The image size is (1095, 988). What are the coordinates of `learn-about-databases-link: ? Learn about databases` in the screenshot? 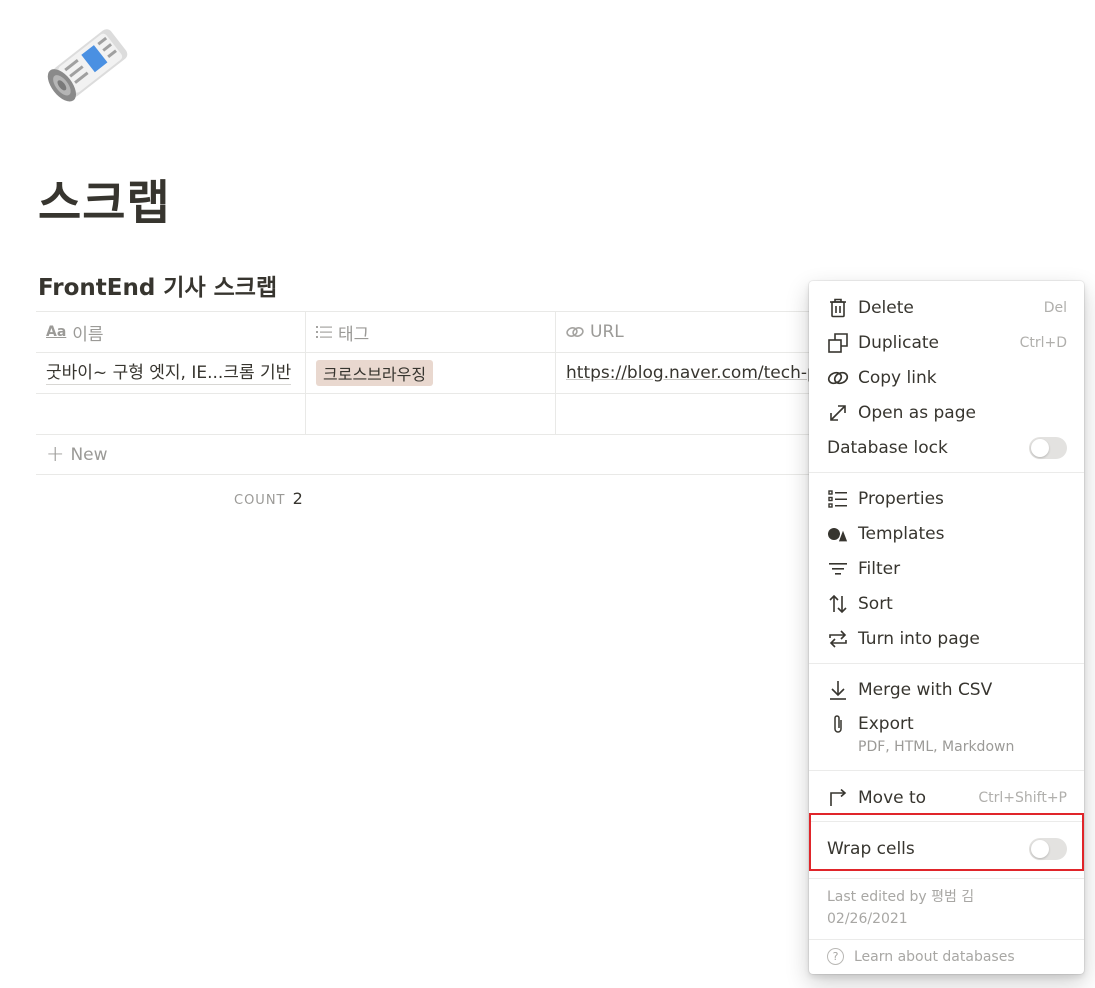 It's located at (921, 956).